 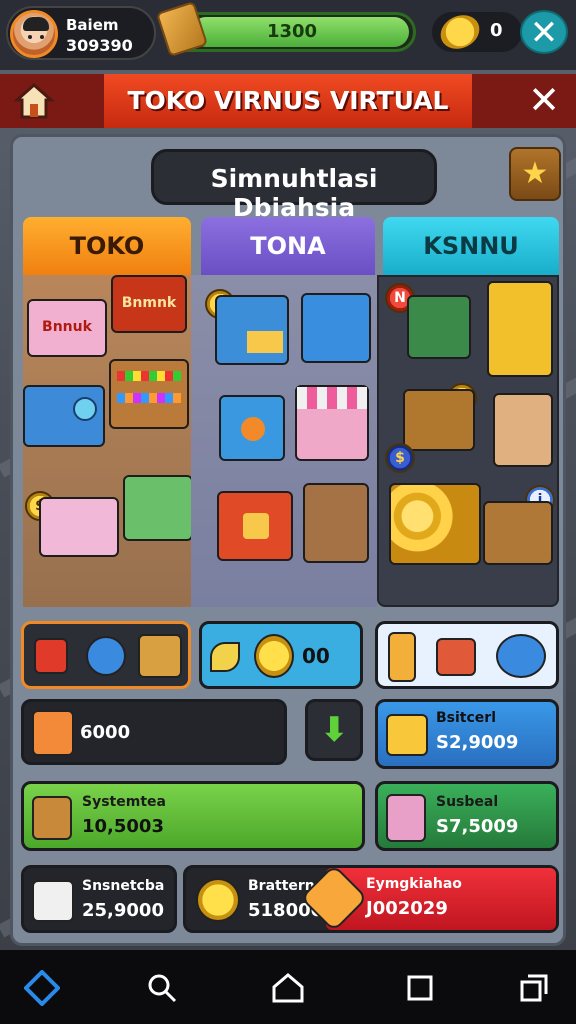 What do you see at coordinates (435, 524) in the screenshot?
I see `gold-coins-item` at bounding box center [435, 524].